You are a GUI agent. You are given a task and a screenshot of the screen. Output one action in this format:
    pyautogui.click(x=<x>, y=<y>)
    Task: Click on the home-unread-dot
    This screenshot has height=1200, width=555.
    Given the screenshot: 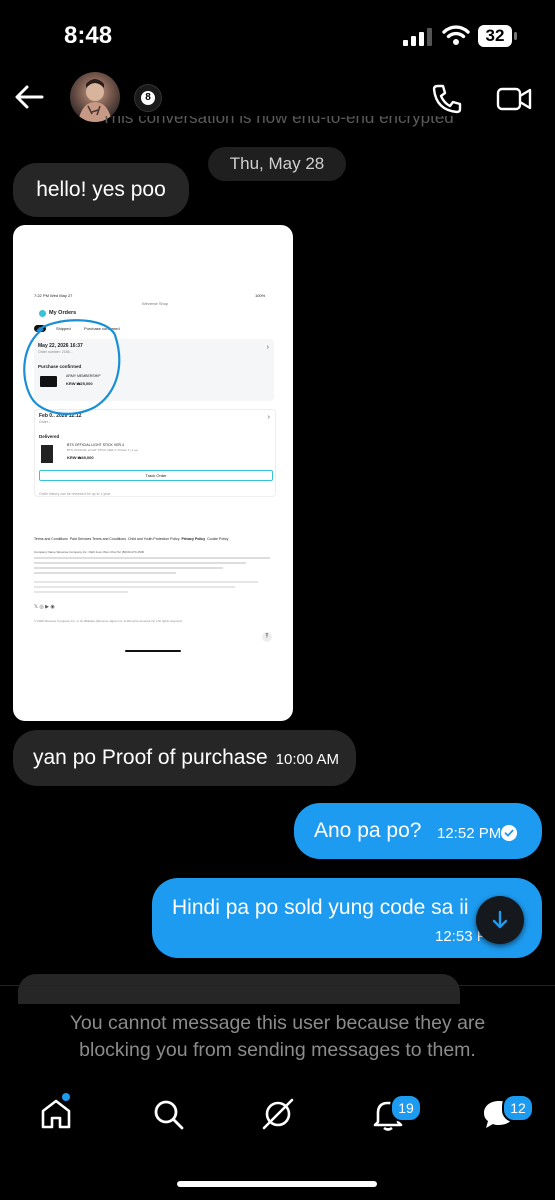 What is the action you would take?
    pyautogui.click(x=66, y=1097)
    